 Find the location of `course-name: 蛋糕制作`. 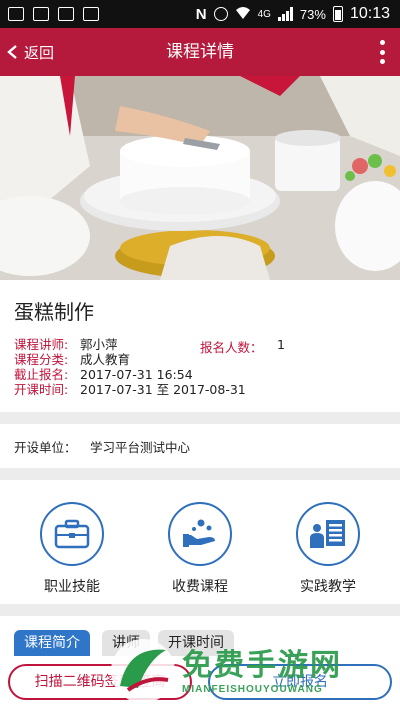

course-name: 蛋糕制作 is located at coordinates (54, 312).